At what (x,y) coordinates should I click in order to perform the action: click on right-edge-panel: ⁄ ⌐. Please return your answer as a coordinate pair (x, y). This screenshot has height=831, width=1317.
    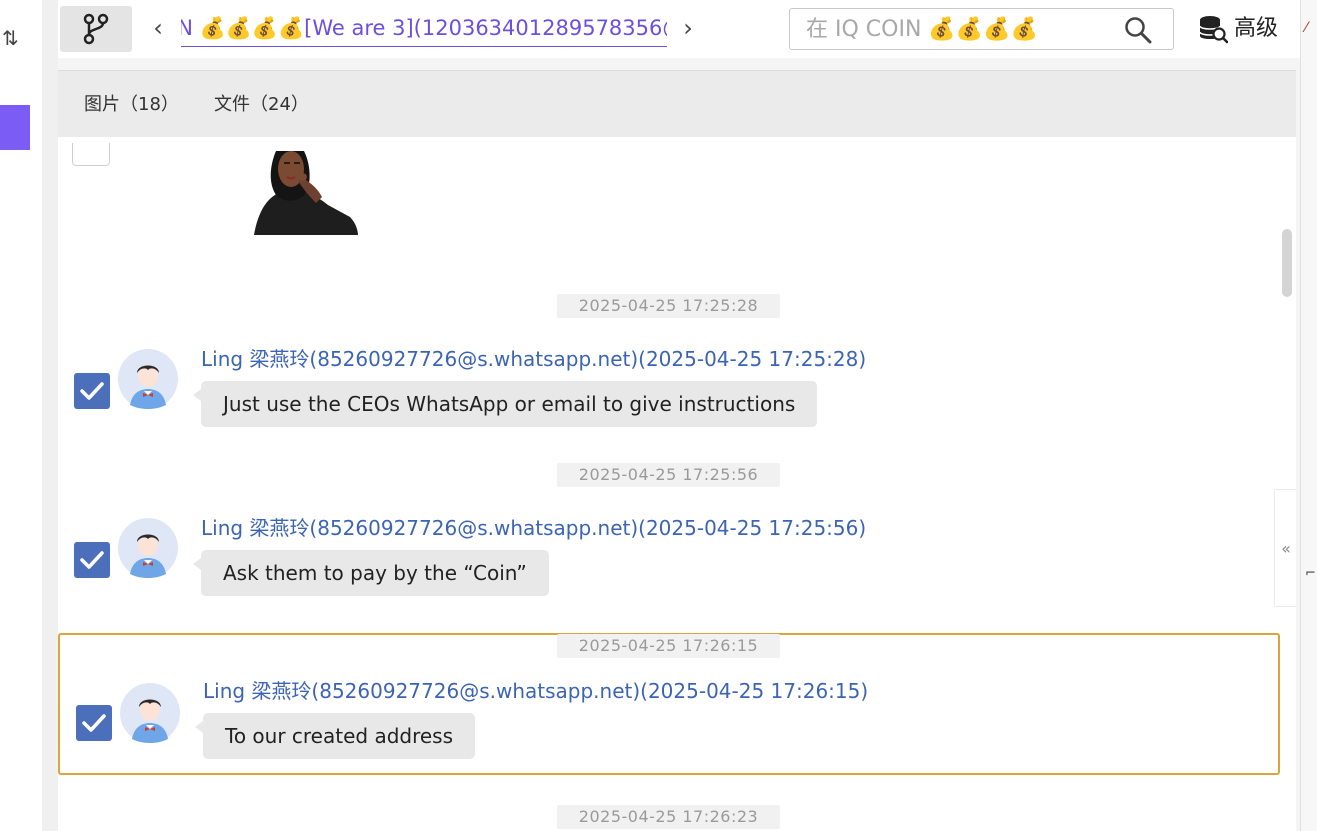
    Looking at the image, I should click on (1308, 415).